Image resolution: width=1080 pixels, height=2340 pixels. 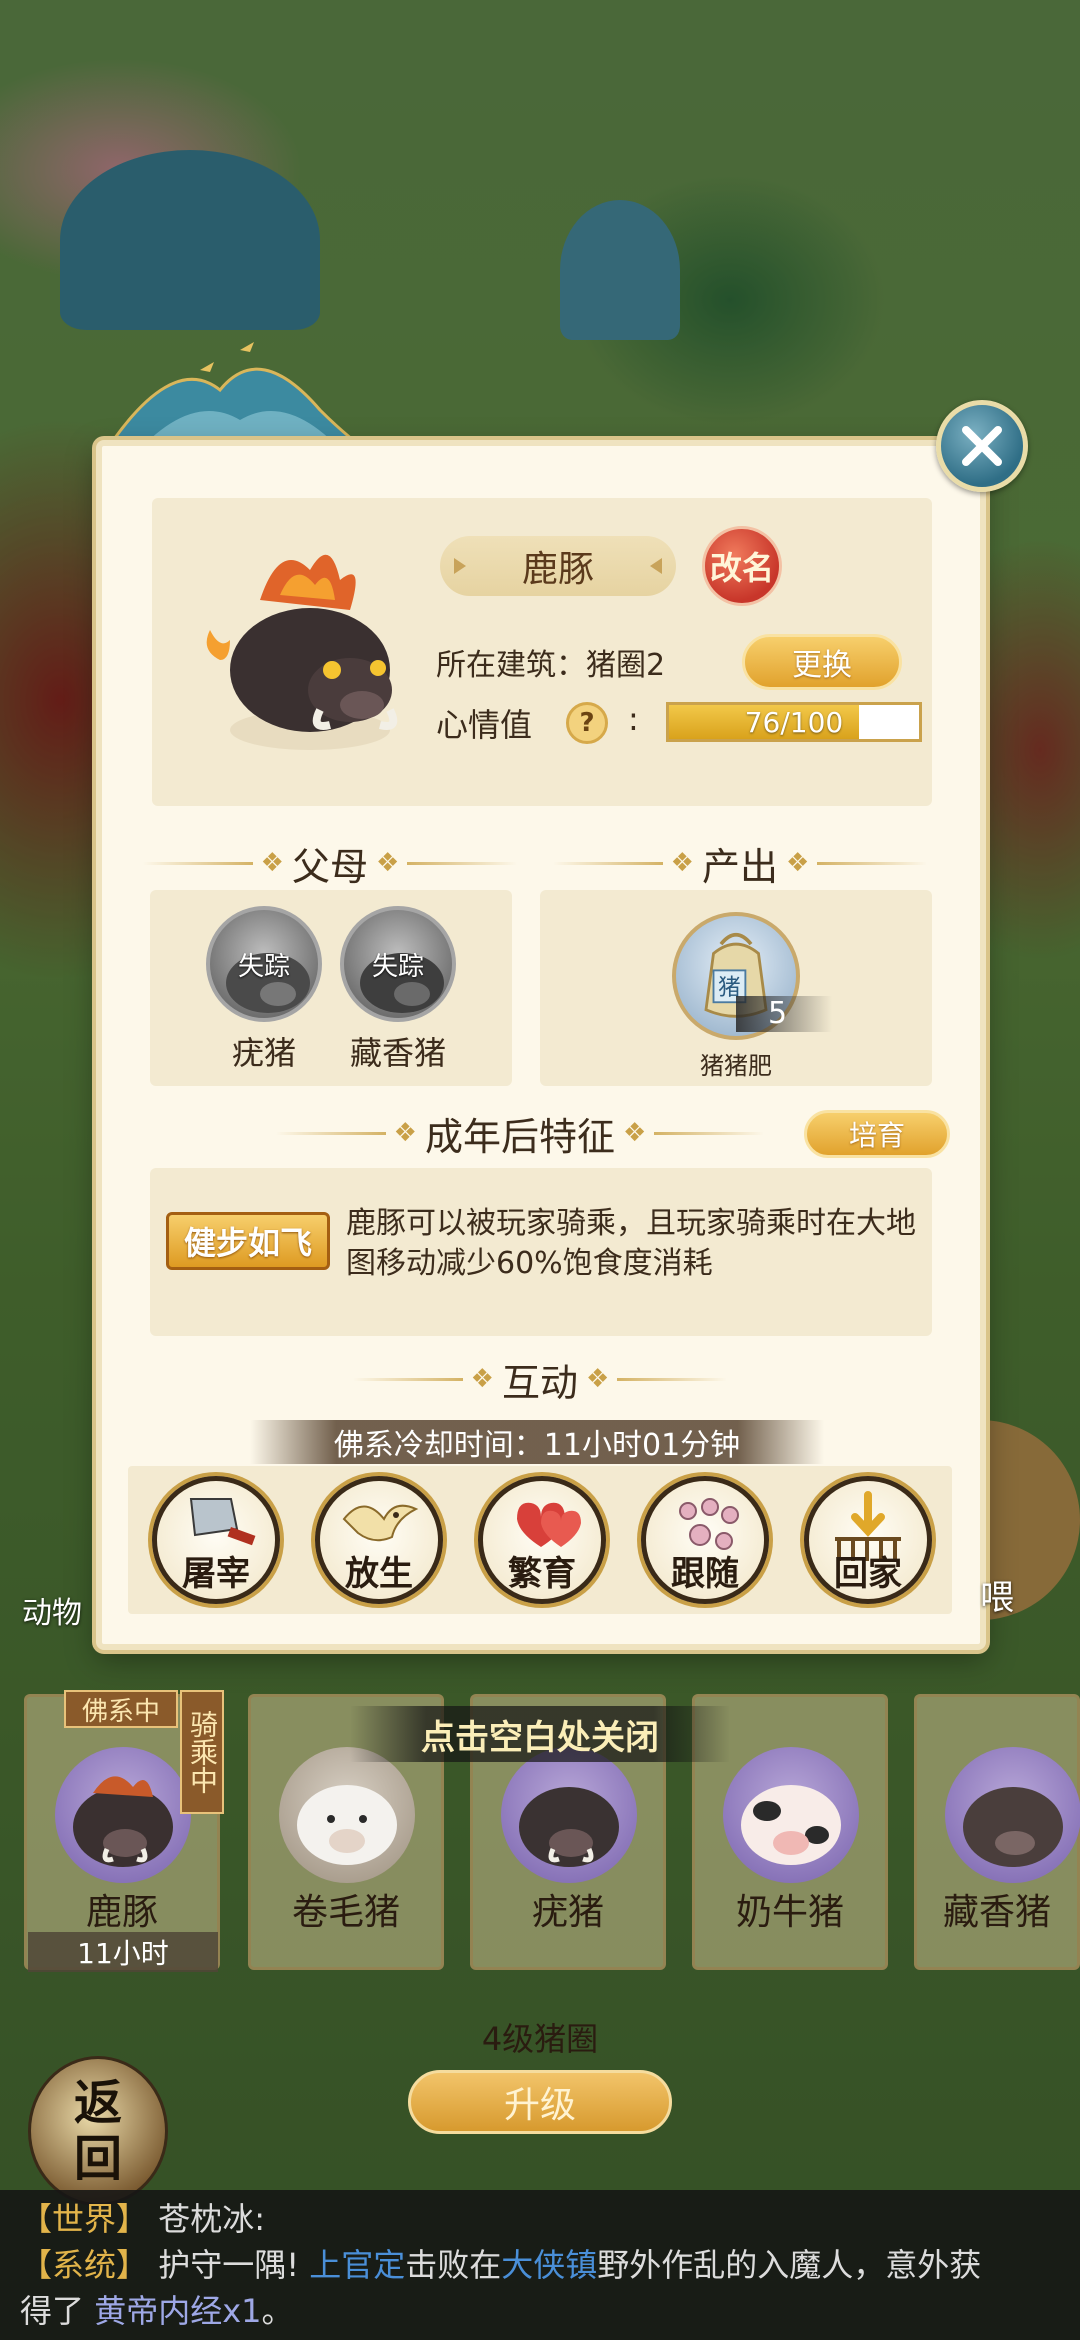 I want to click on return-button: 返 回, so click(x=98, y=2131).